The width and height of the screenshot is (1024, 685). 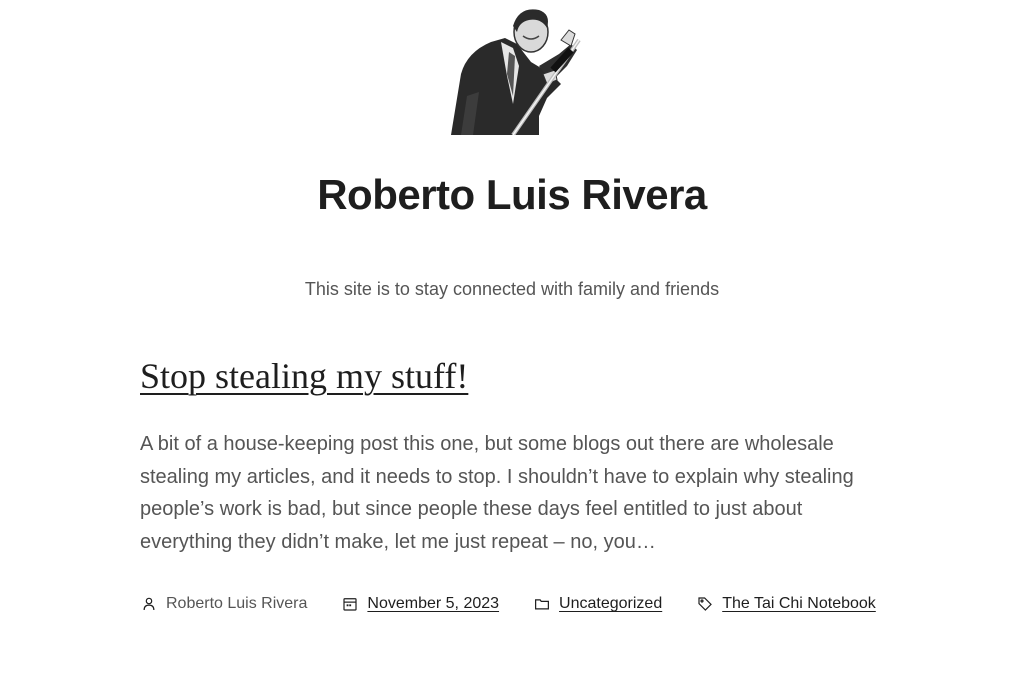 What do you see at coordinates (610, 604) in the screenshot?
I see `post-category-link: Uncategorized` at bounding box center [610, 604].